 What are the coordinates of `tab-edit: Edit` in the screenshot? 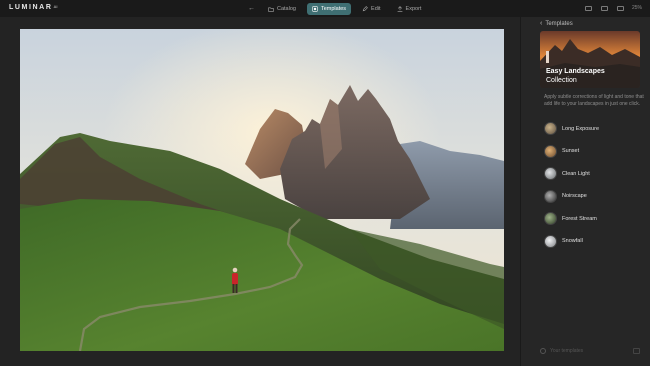 It's located at (371, 9).